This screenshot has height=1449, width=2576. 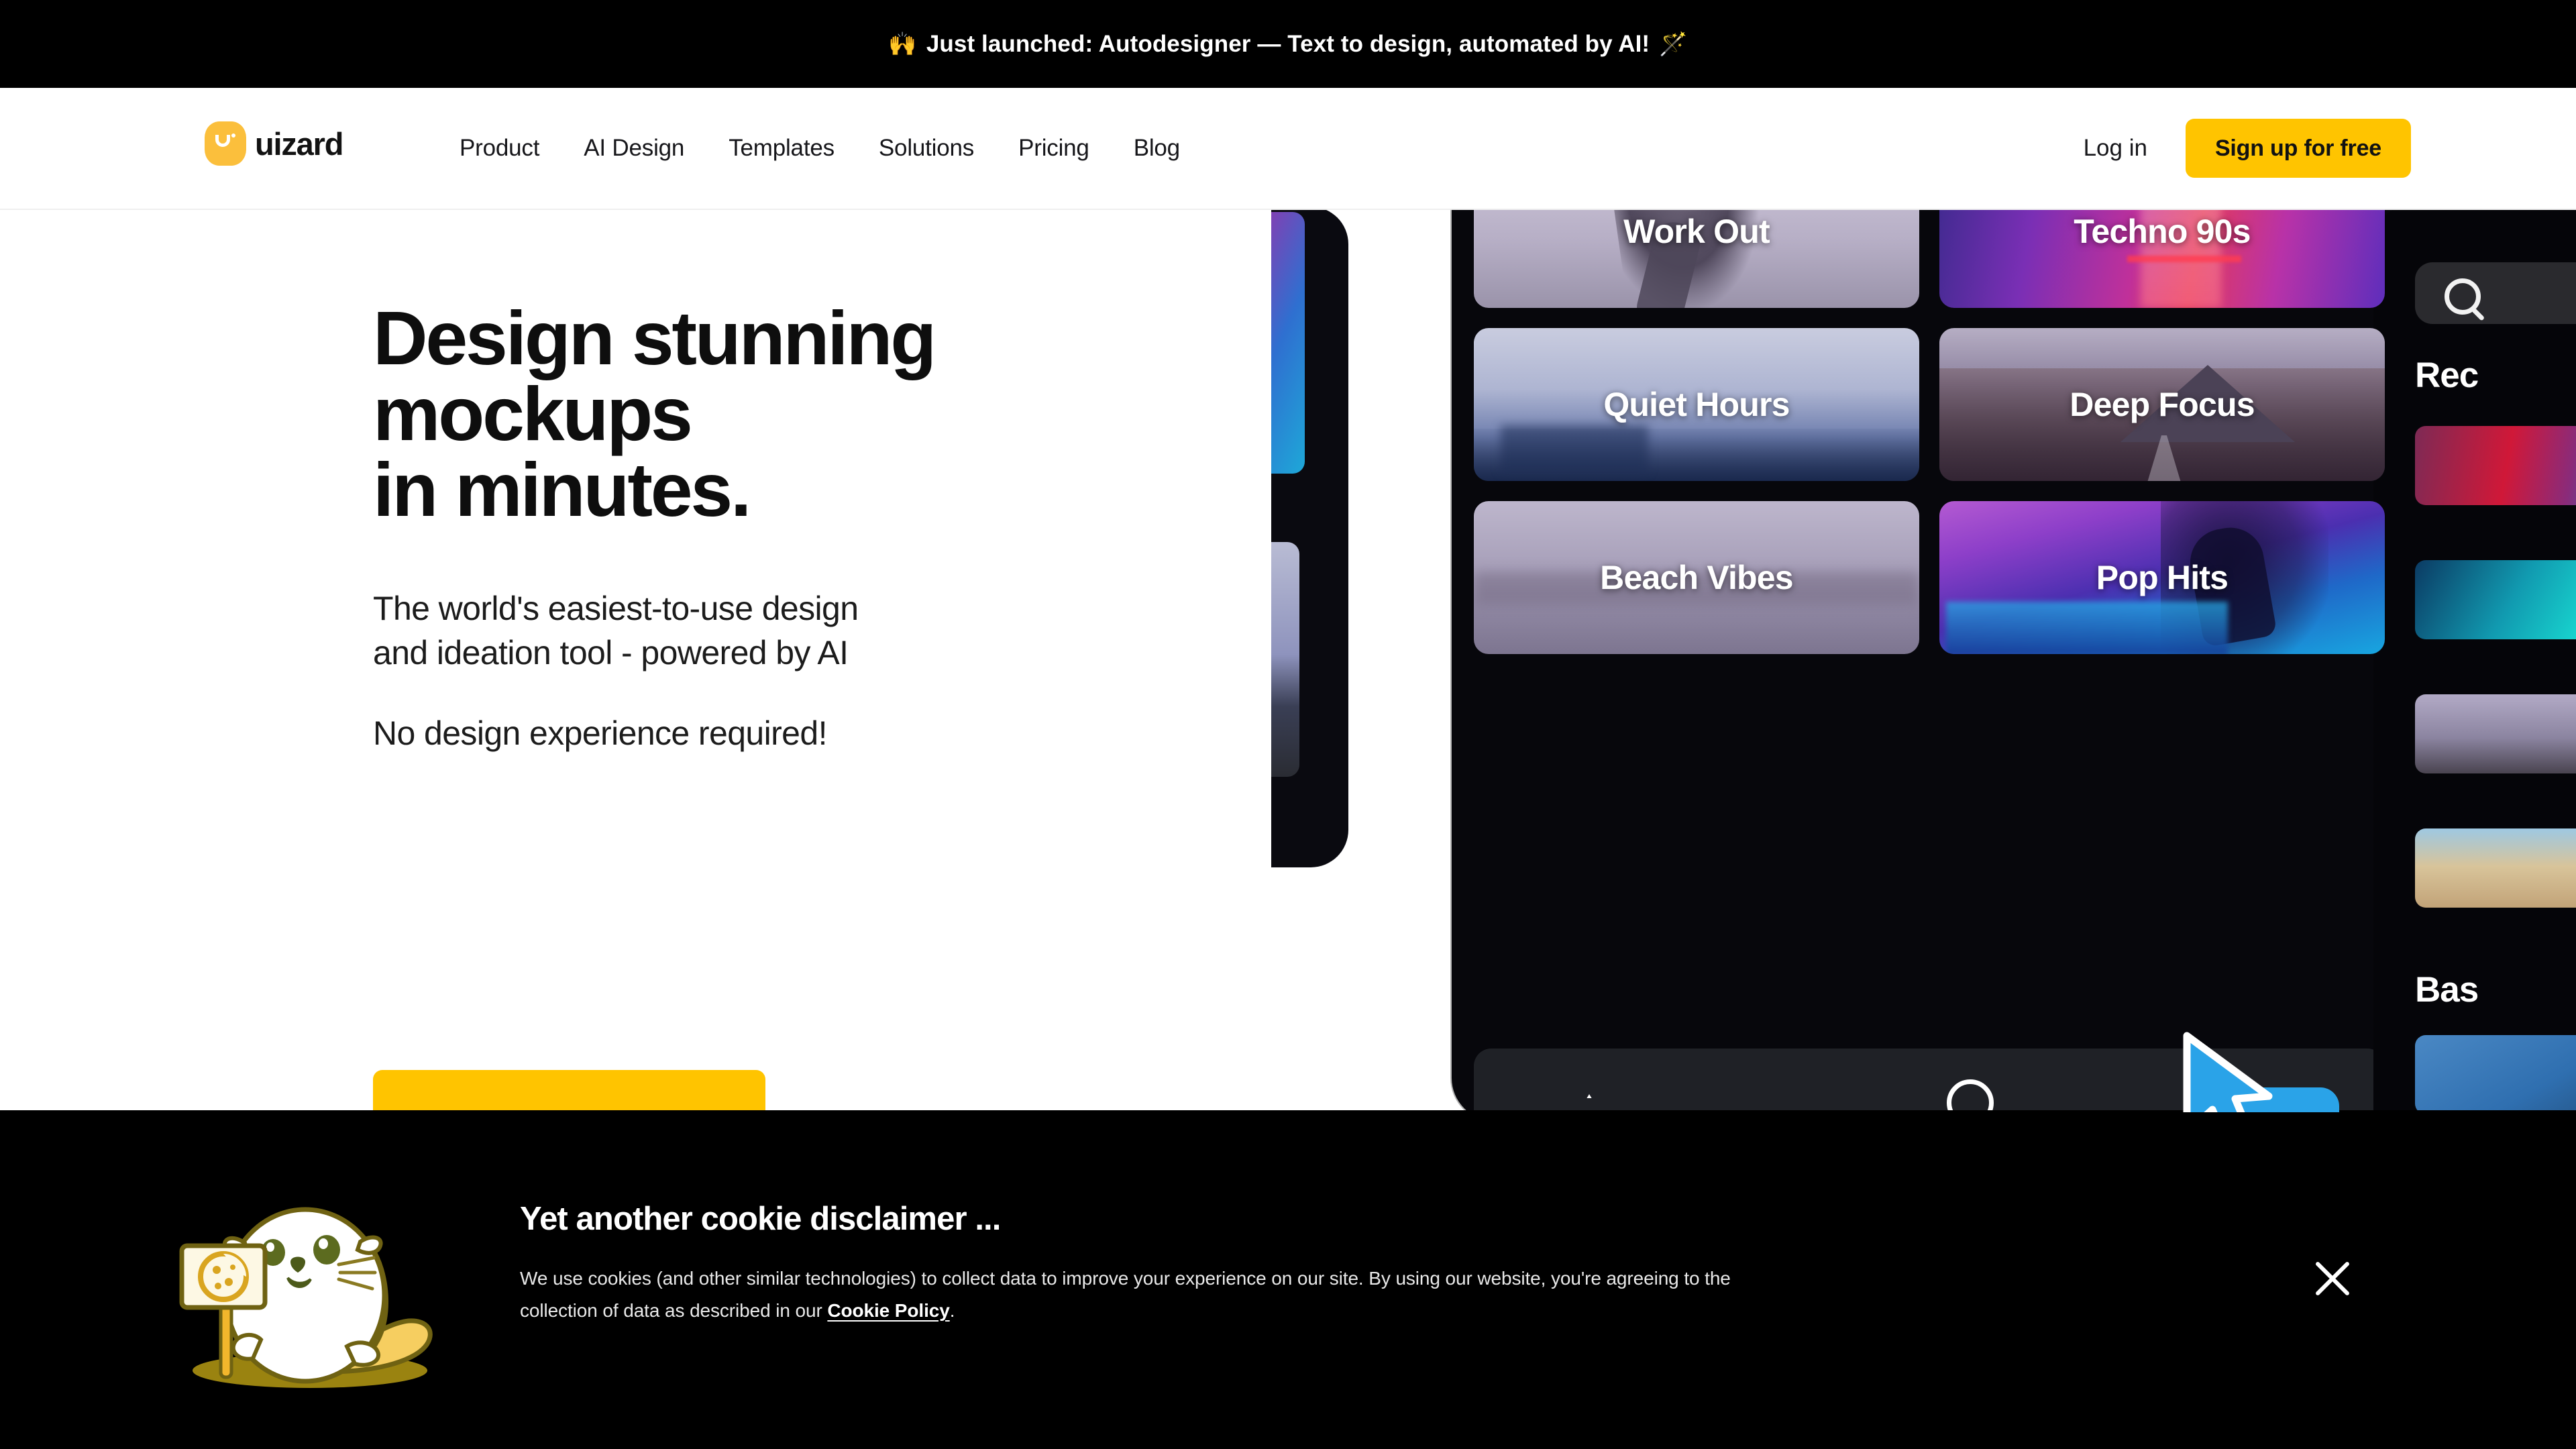 What do you see at coordinates (633, 148) in the screenshot?
I see `nav-item-ai-design: AI Design` at bounding box center [633, 148].